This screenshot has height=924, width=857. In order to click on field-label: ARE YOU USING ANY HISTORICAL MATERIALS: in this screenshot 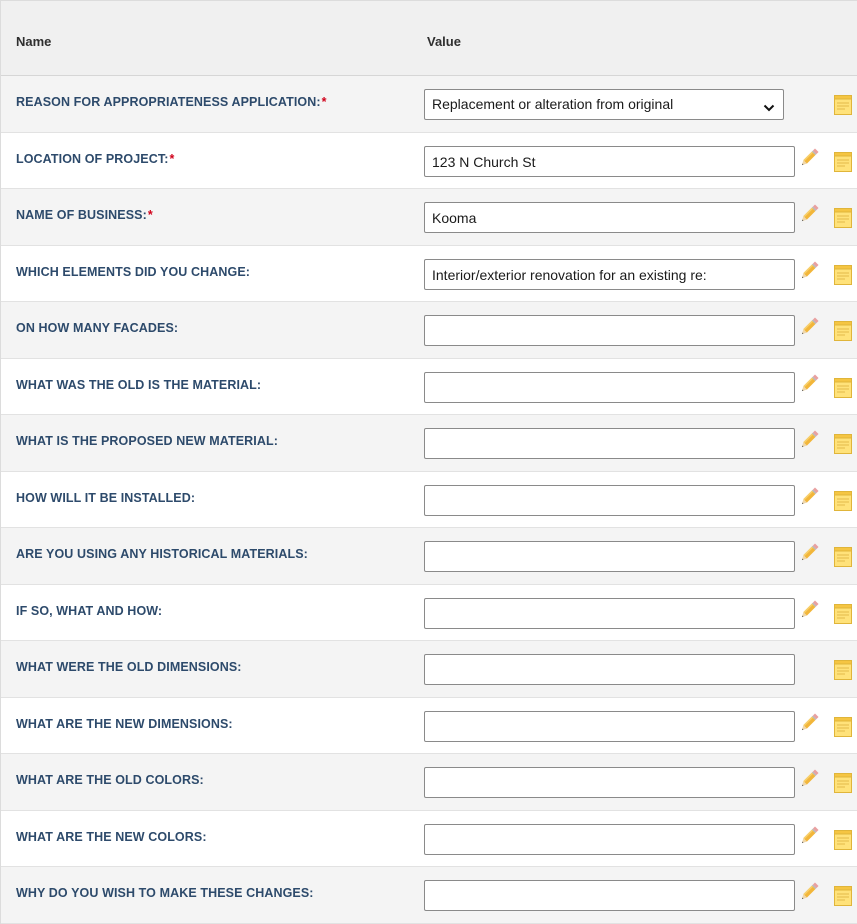, I will do `click(162, 554)`.